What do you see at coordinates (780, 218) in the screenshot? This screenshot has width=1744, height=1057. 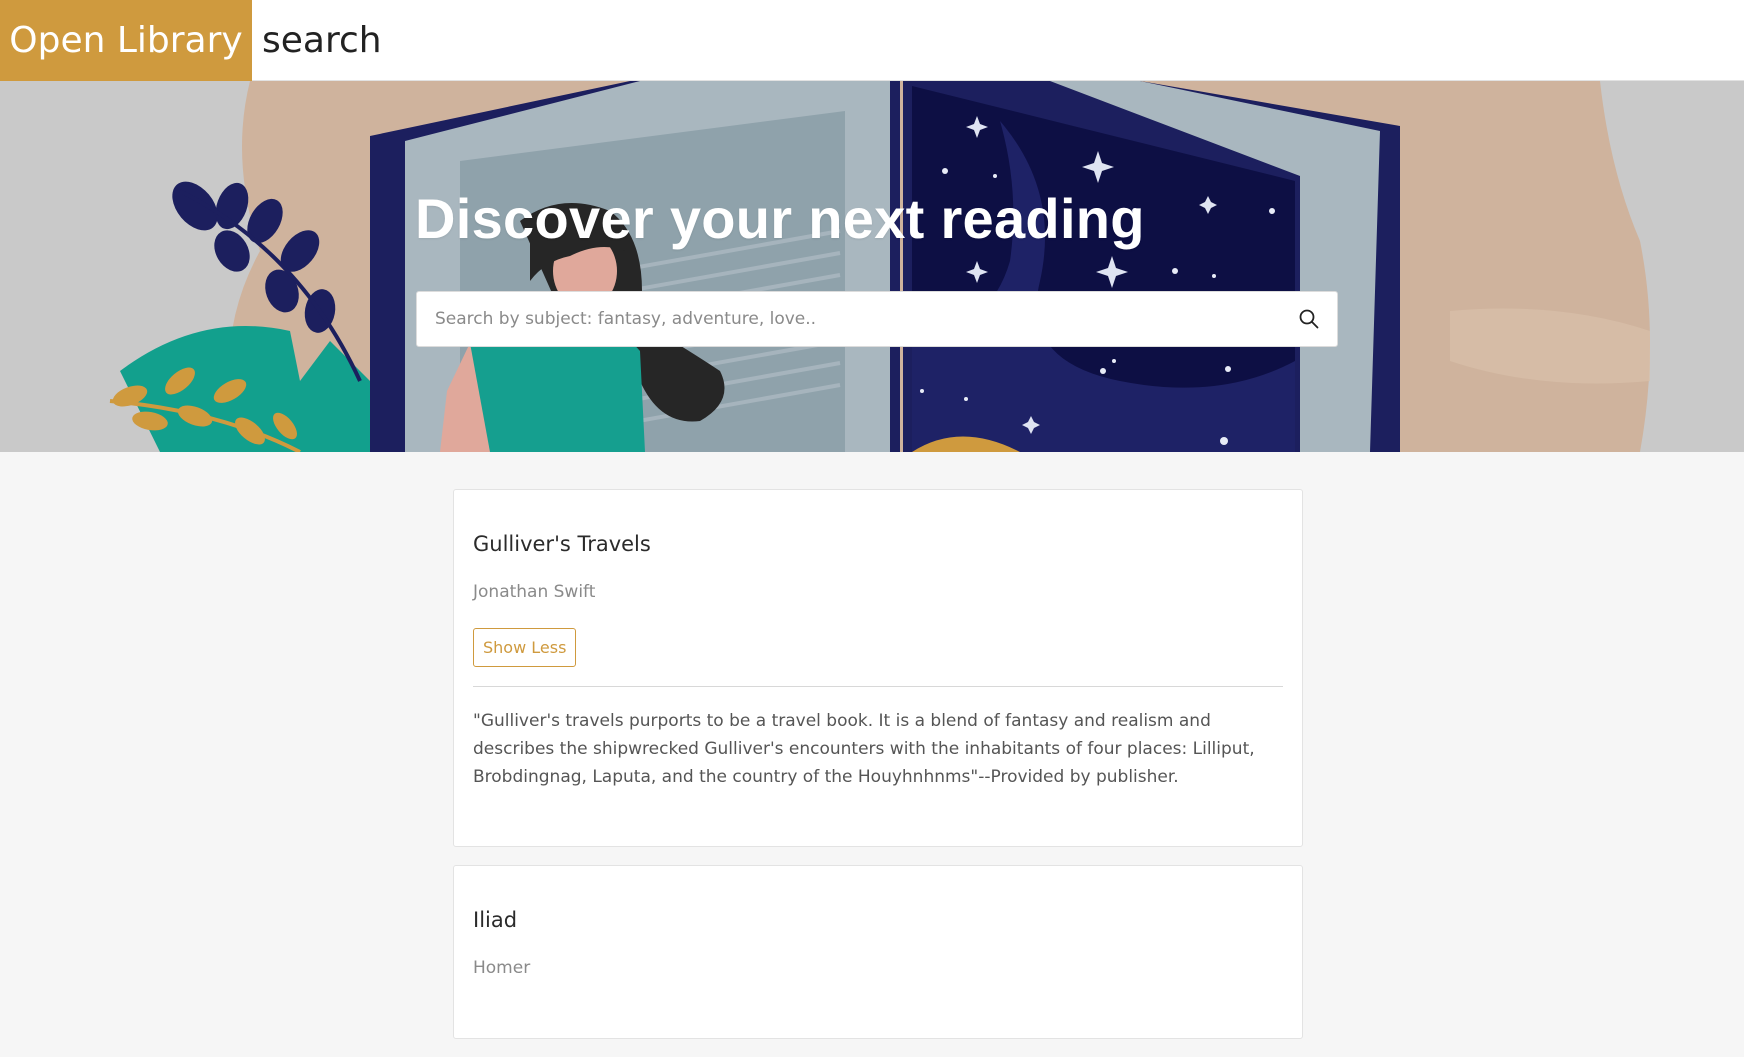 I see `hero-heading: Discover your next reading` at bounding box center [780, 218].